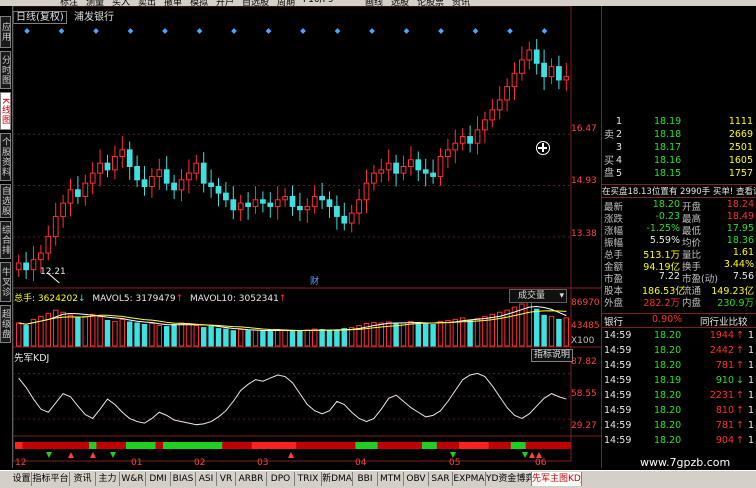  Describe the element at coordinates (318, 2) in the screenshot. I see `menu-item: F10/F9` at that location.